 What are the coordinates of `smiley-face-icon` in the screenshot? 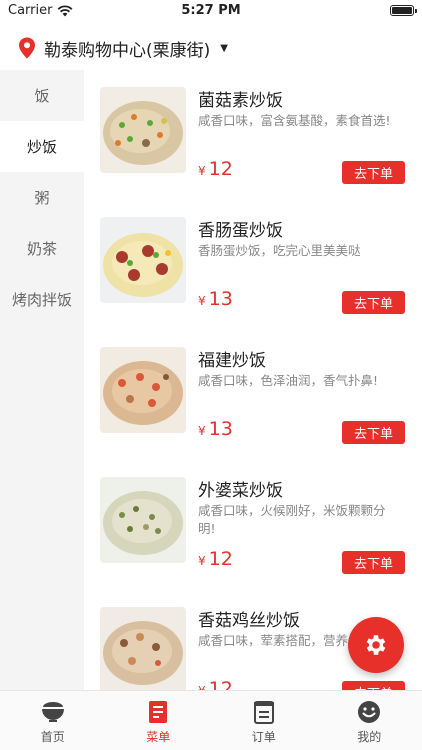 It's located at (369, 712).